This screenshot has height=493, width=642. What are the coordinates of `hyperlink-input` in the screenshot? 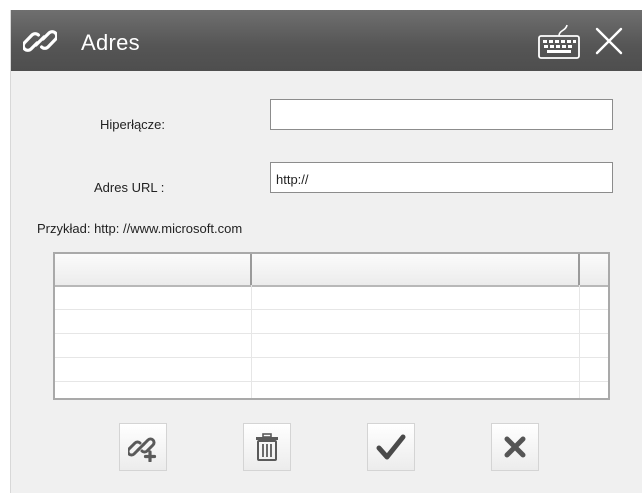 It's located at (441, 114).